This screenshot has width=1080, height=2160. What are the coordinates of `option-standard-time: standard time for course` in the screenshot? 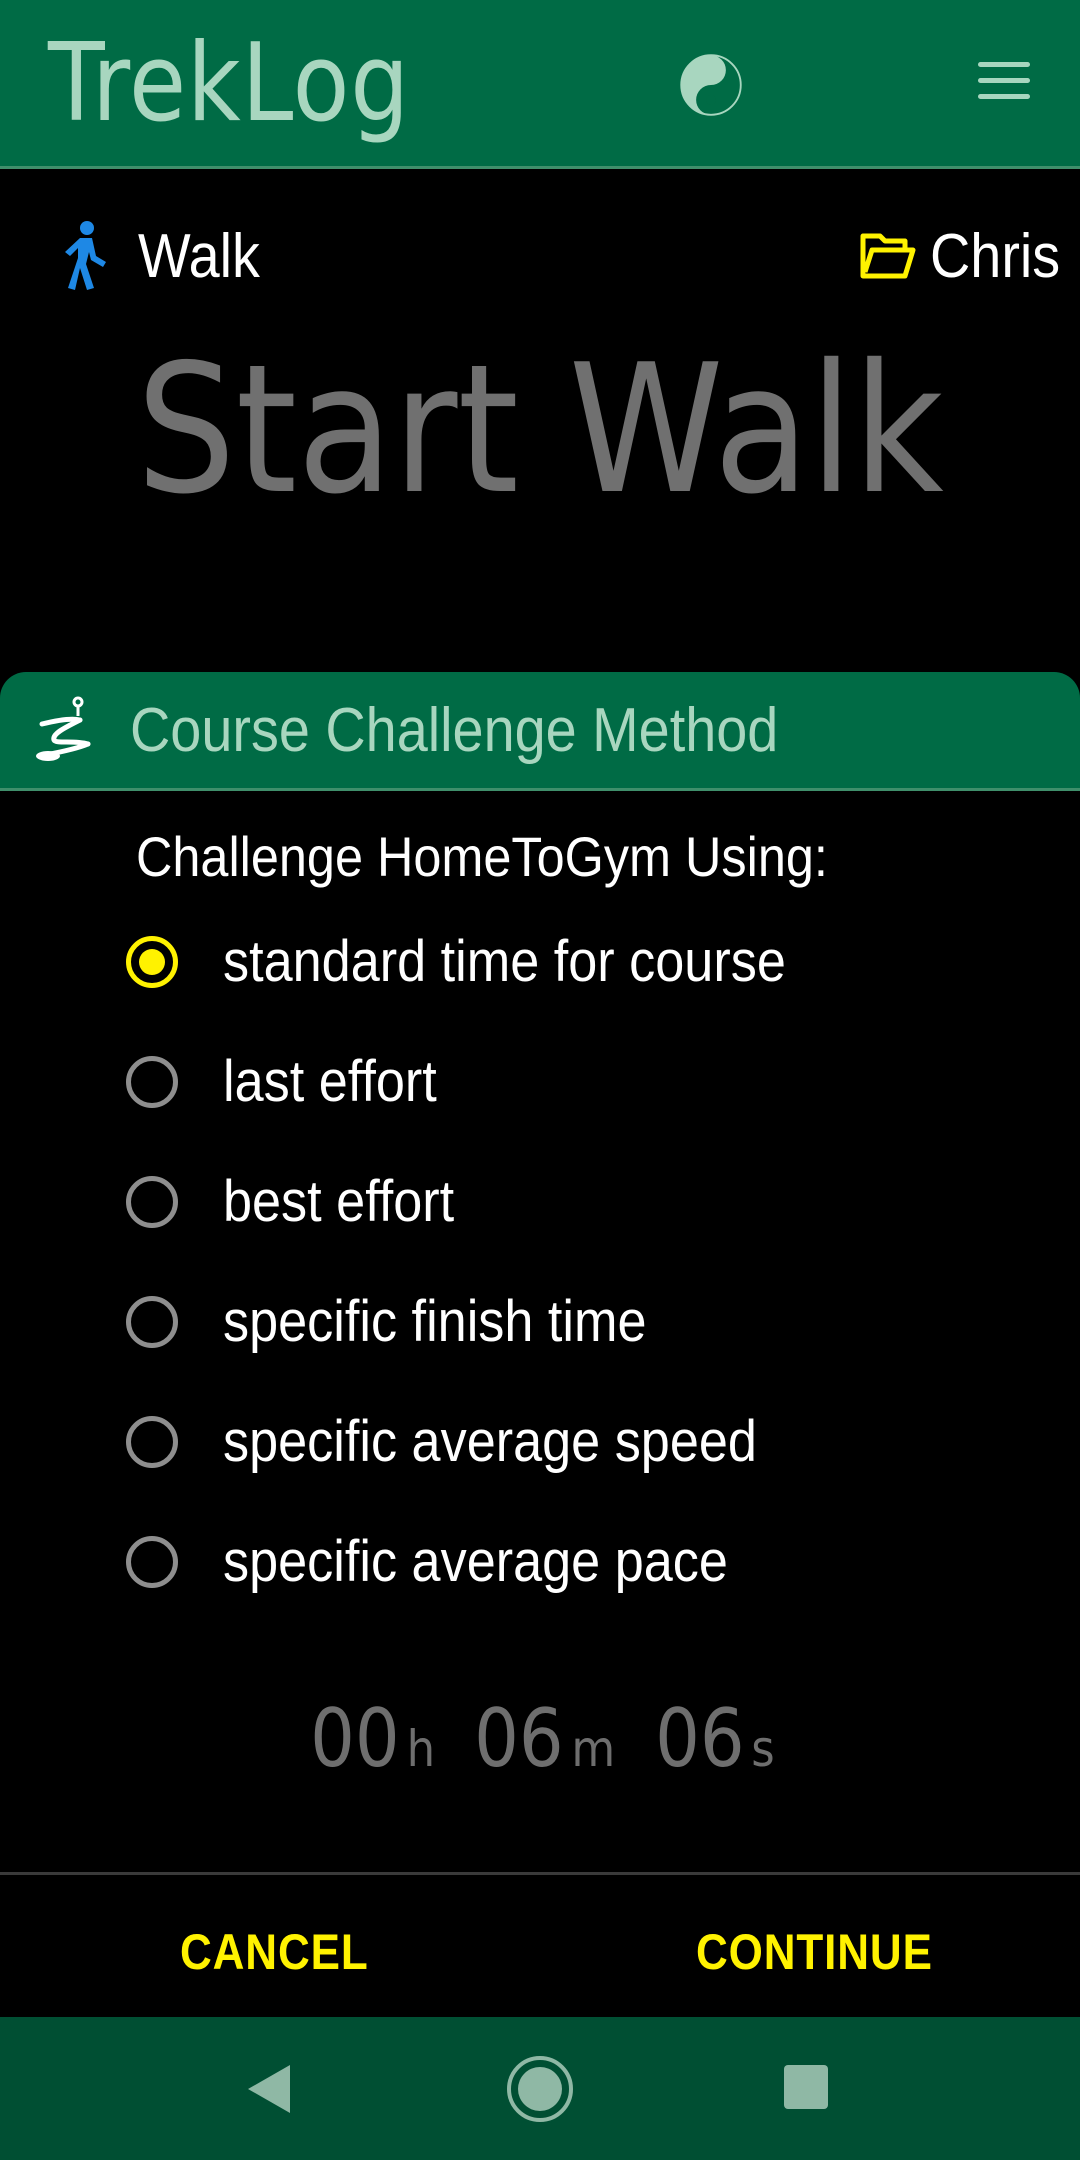 It's located at (570, 966).